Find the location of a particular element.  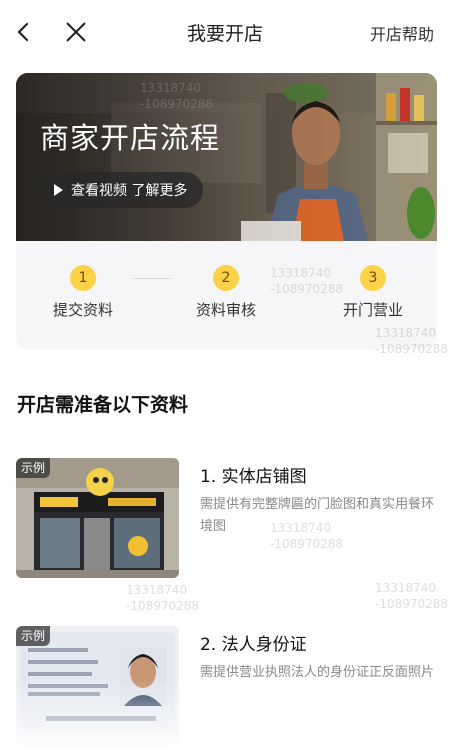

step-number: 3 is located at coordinates (373, 278).